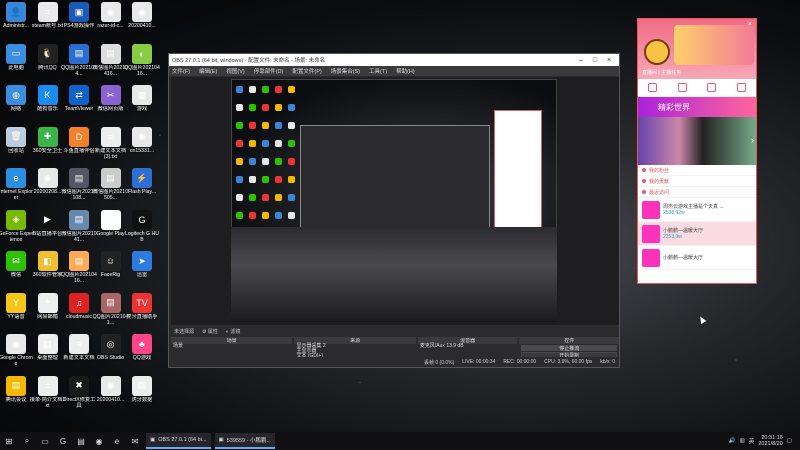  What do you see at coordinates (697, 234) in the screenshot?
I see `stream-card: 小鹏鹏—温暖大厅 2253.9w` at bounding box center [697, 234].